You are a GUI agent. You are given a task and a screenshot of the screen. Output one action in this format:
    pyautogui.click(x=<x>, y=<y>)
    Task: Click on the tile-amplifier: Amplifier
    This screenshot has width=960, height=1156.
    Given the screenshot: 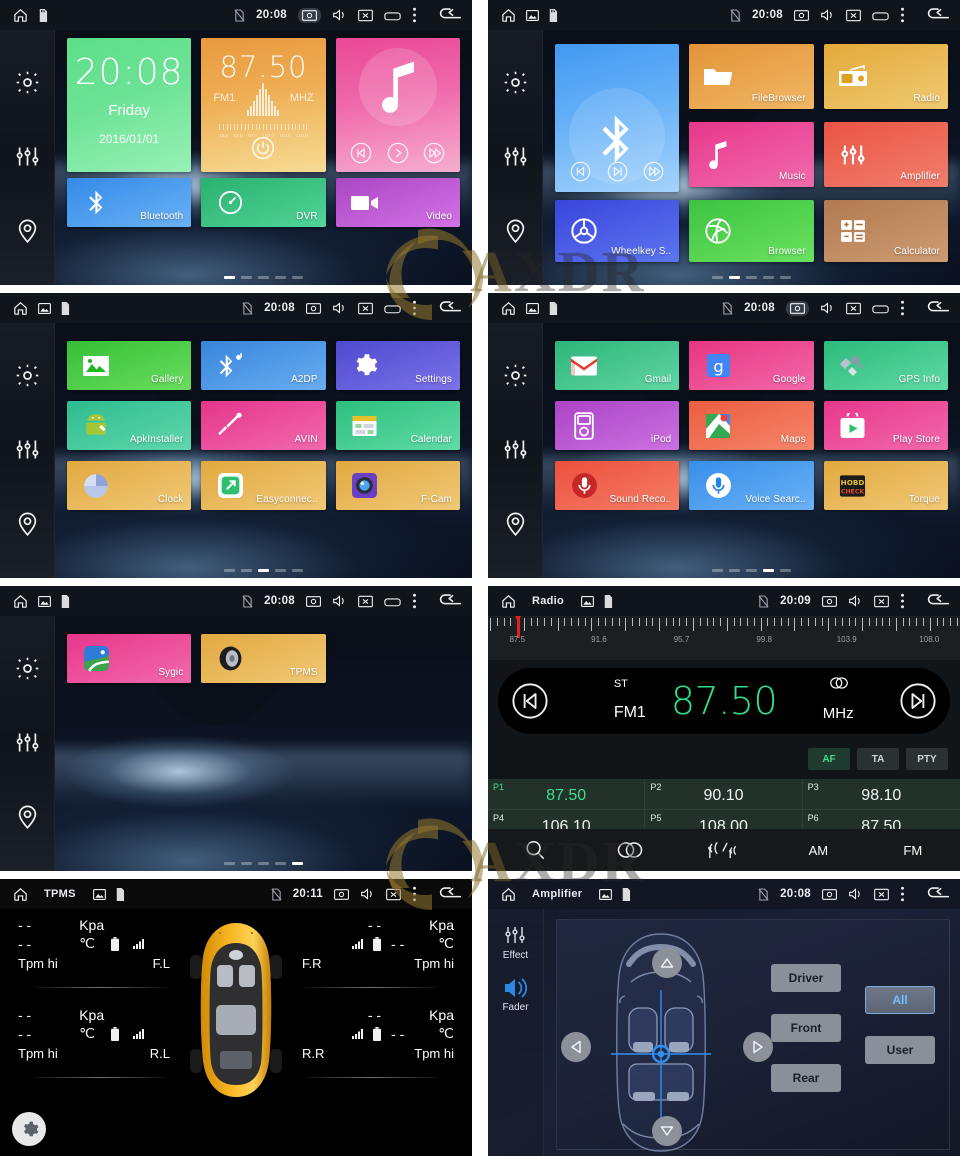 What is the action you would take?
    pyautogui.click(x=885, y=154)
    